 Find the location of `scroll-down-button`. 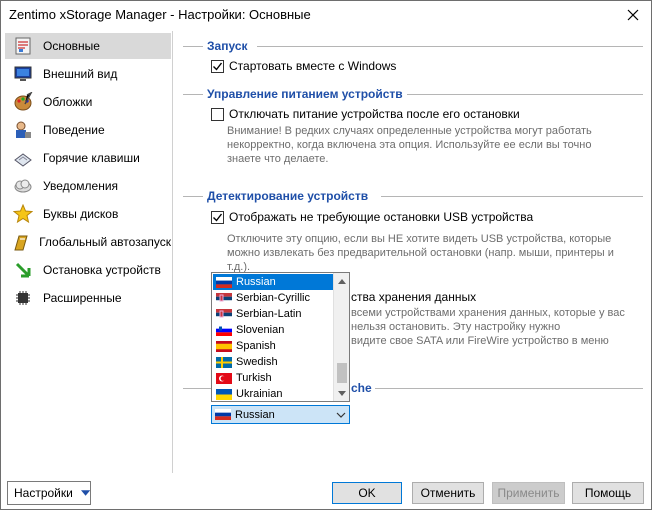

scroll-down-button is located at coordinates (342, 393).